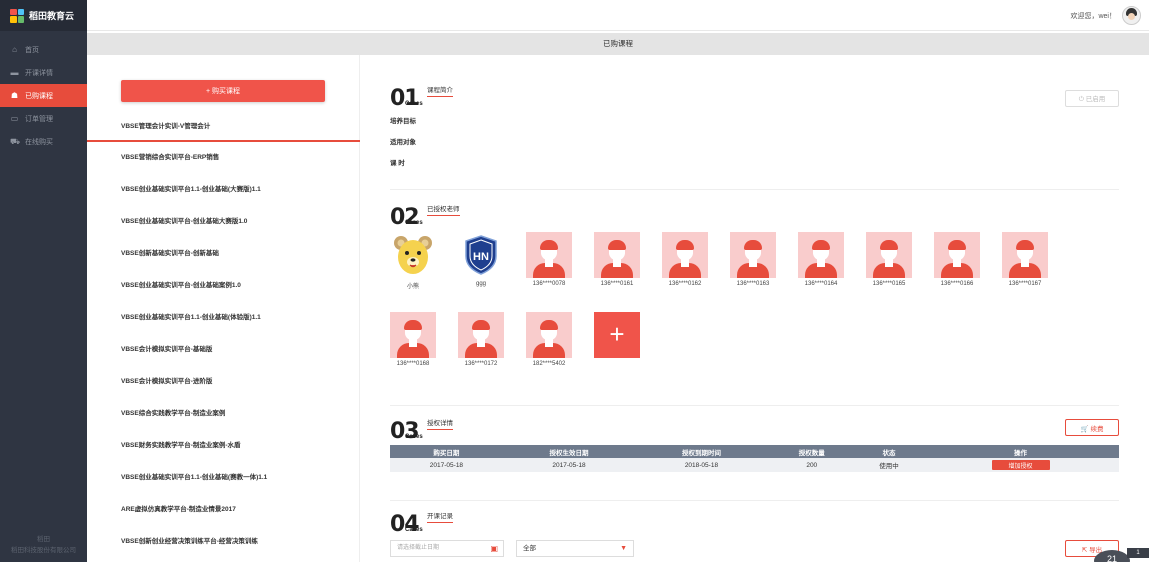 This screenshot has width=1149, height=562. I want to click on course-list-item: VBSE创业基础实训平台1.1-创业基础(体验版)1.1, so click(223, 318).